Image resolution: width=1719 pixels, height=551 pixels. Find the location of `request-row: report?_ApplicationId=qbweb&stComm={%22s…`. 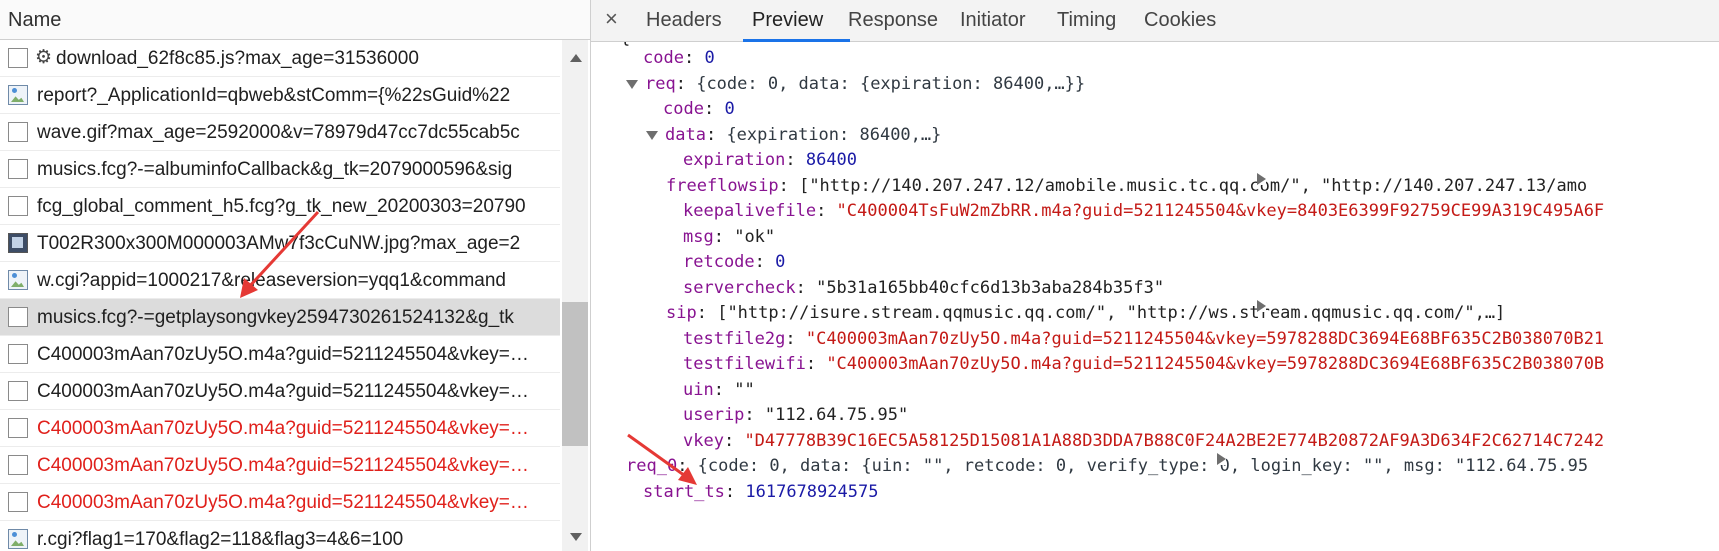

request-row: report?_ApplicationId=qbweb&stComm={%22s… is located at coordinates (280, 95).